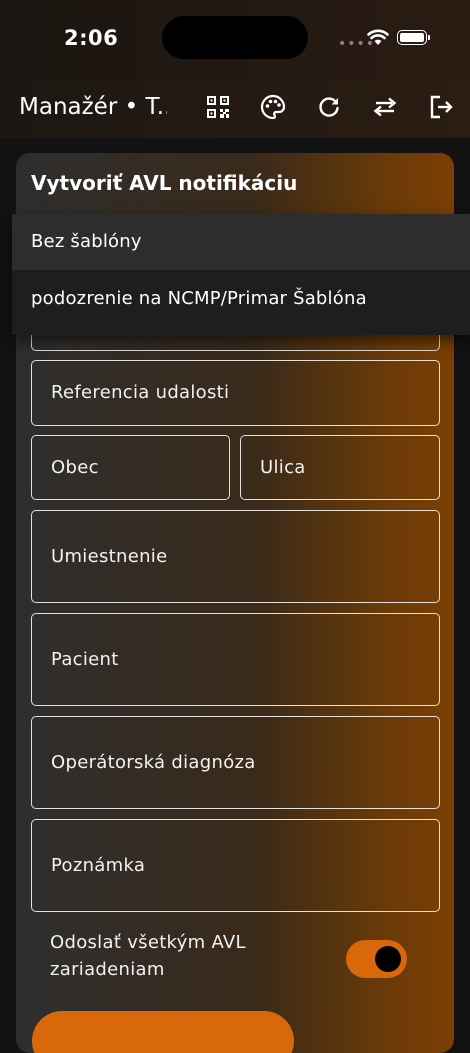  Describe the element at coordinates (218, 107) in the screenshot. I see `qr-code-icon` at that location.